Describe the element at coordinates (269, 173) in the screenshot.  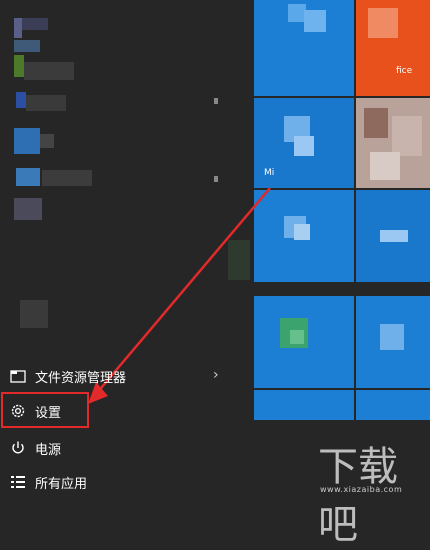
I see `tile-label: Mi` at that location.